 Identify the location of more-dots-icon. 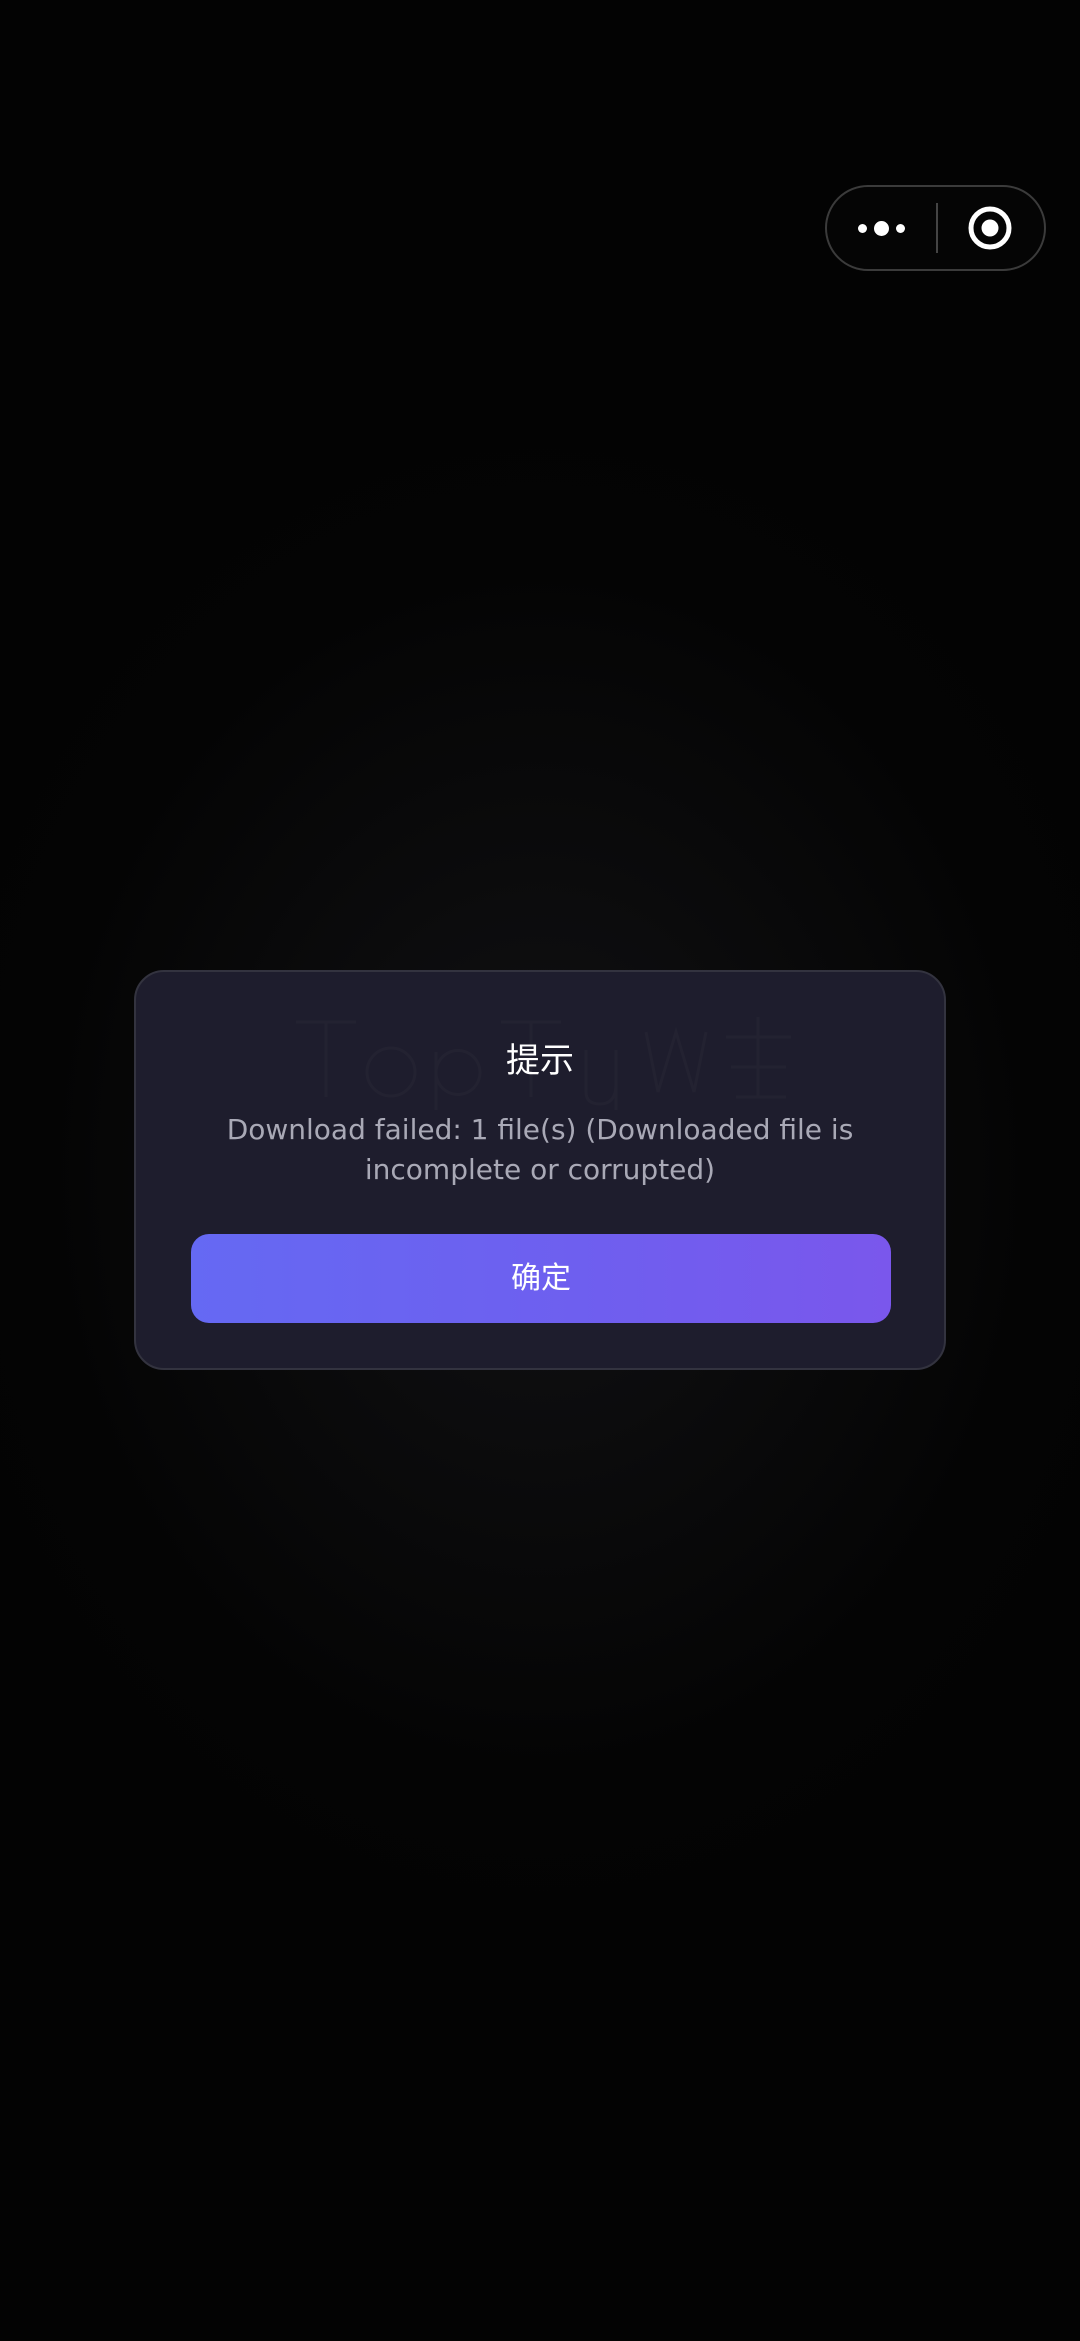
(881, 228).